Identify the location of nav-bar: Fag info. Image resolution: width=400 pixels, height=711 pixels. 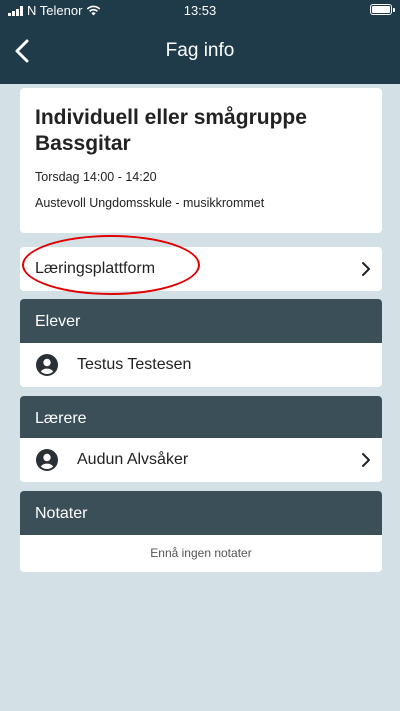
(200, 52).